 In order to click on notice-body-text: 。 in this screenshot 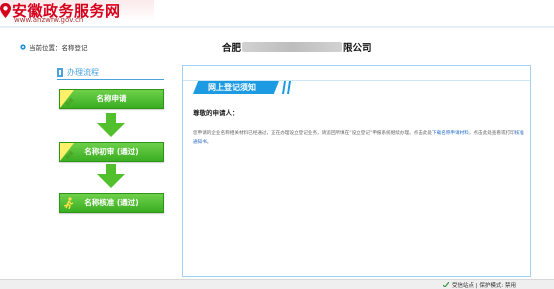, I will do `click(209, 142)`.